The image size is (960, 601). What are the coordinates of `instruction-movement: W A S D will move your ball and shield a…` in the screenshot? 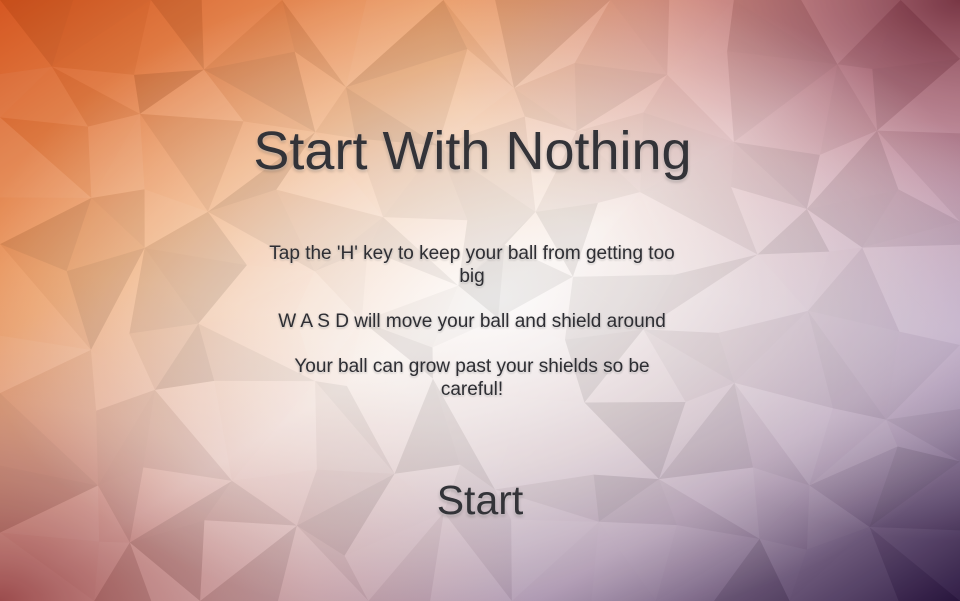 It's located at (472, 321).